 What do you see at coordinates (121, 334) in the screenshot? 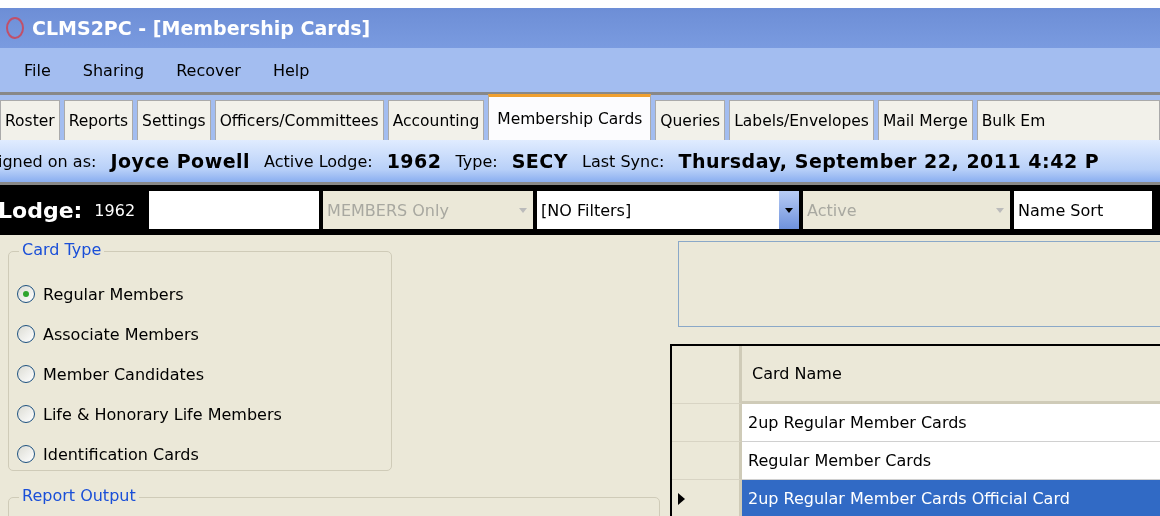
I see `radio-label: Associate Members` at bounding box center [121, 334].